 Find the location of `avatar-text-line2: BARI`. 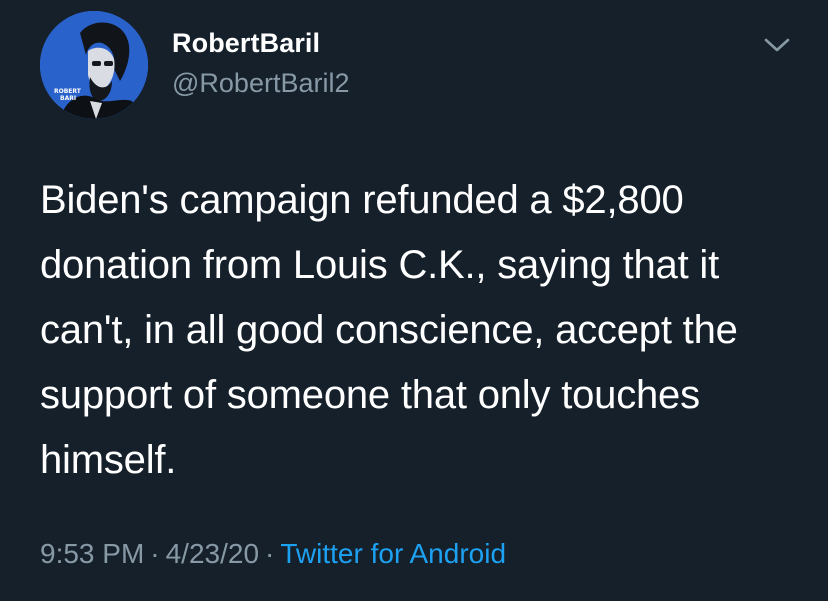

avatar-text-line2: BARI is located at coordinates (68, 98).